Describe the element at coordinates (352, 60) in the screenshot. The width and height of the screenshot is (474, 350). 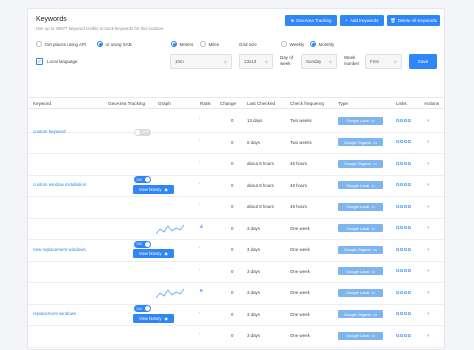
I see `week-number-label: Week number` at that location.